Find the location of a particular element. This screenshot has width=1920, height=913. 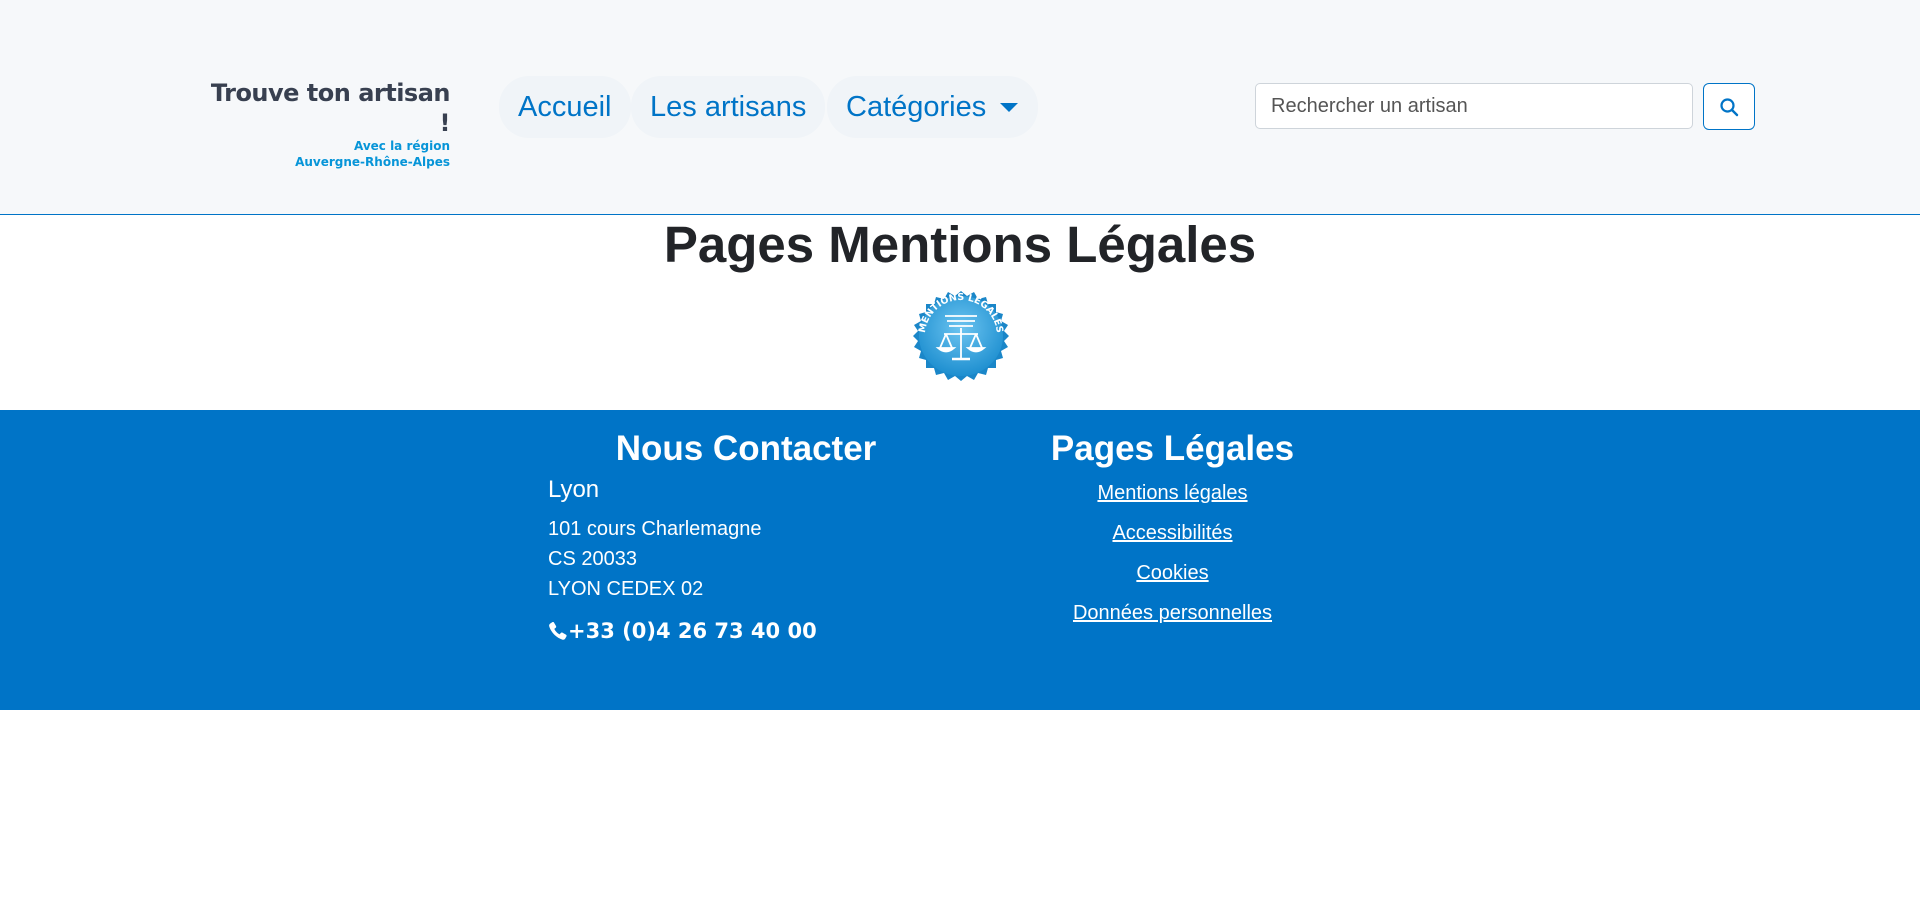

link-cookies: Cookies is located at coordinates (1172, 573).